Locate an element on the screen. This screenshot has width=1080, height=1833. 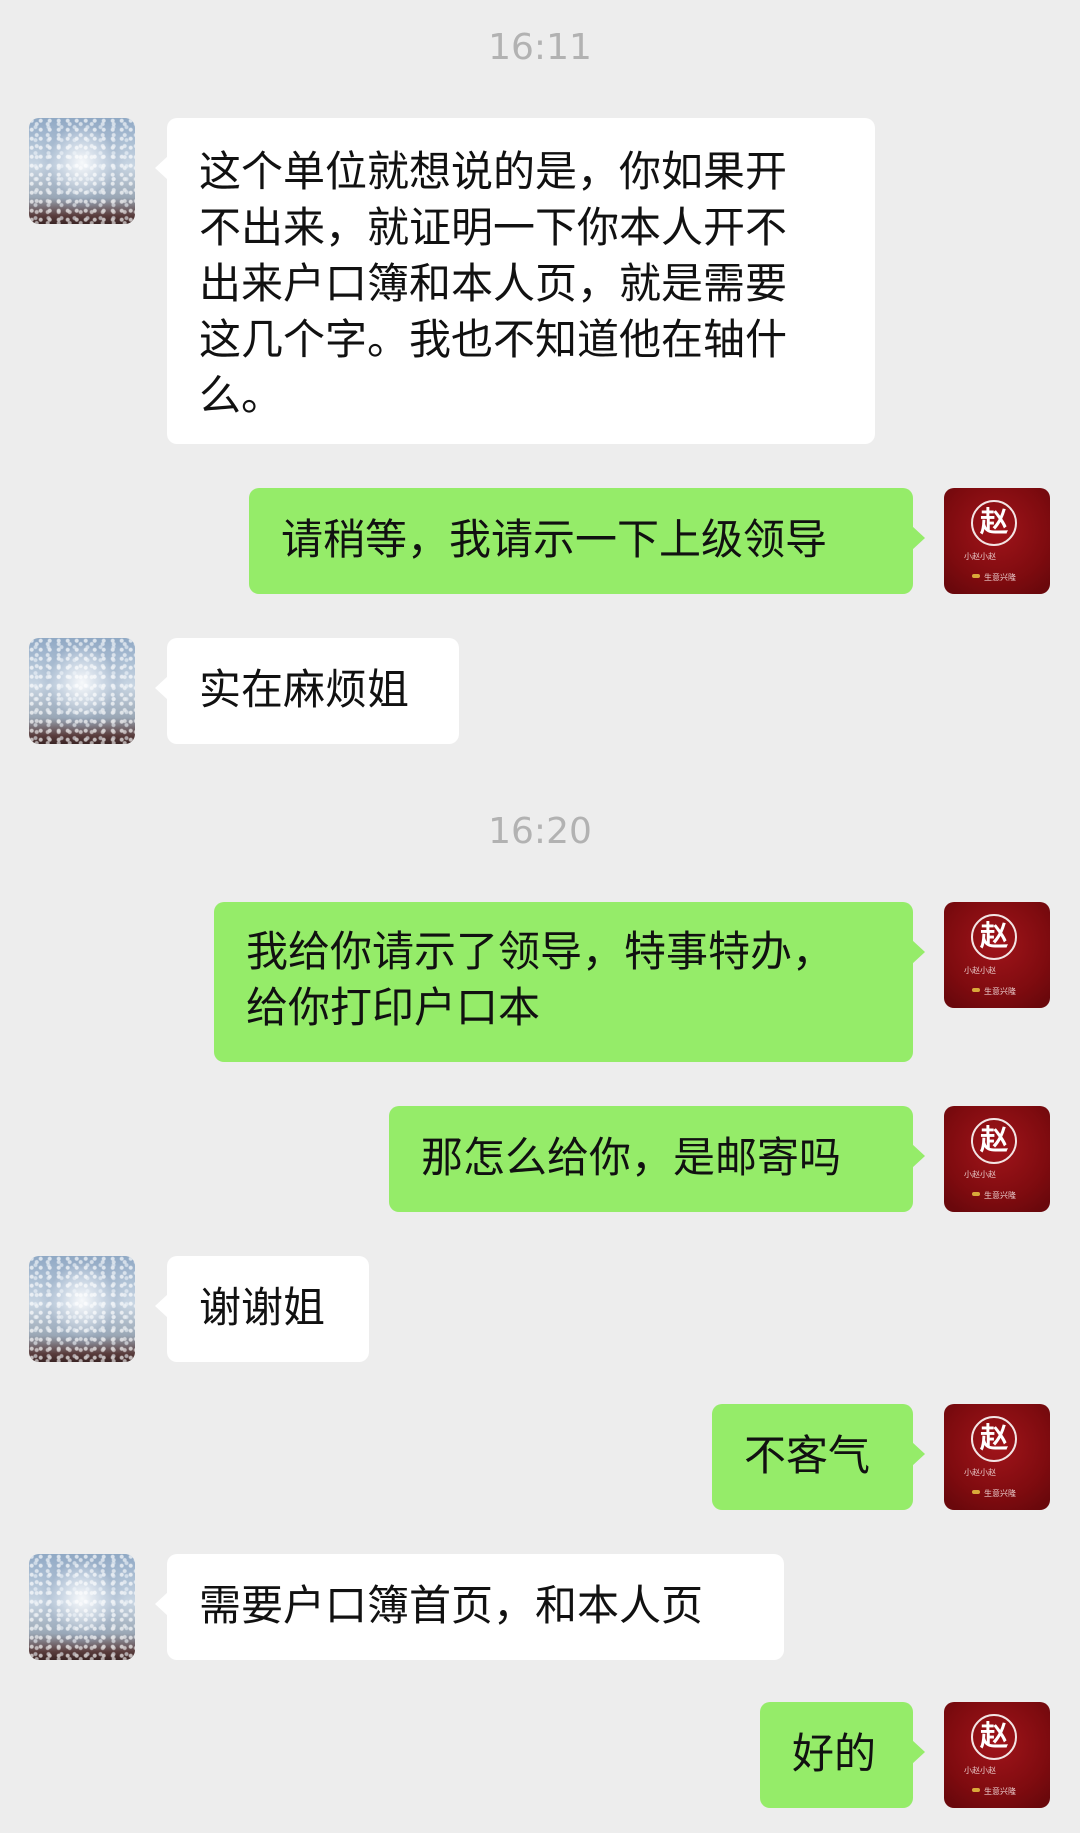
message-bubble-sent: 请稍等，我请示一下上级领导 is located at coordinates (587, 541).